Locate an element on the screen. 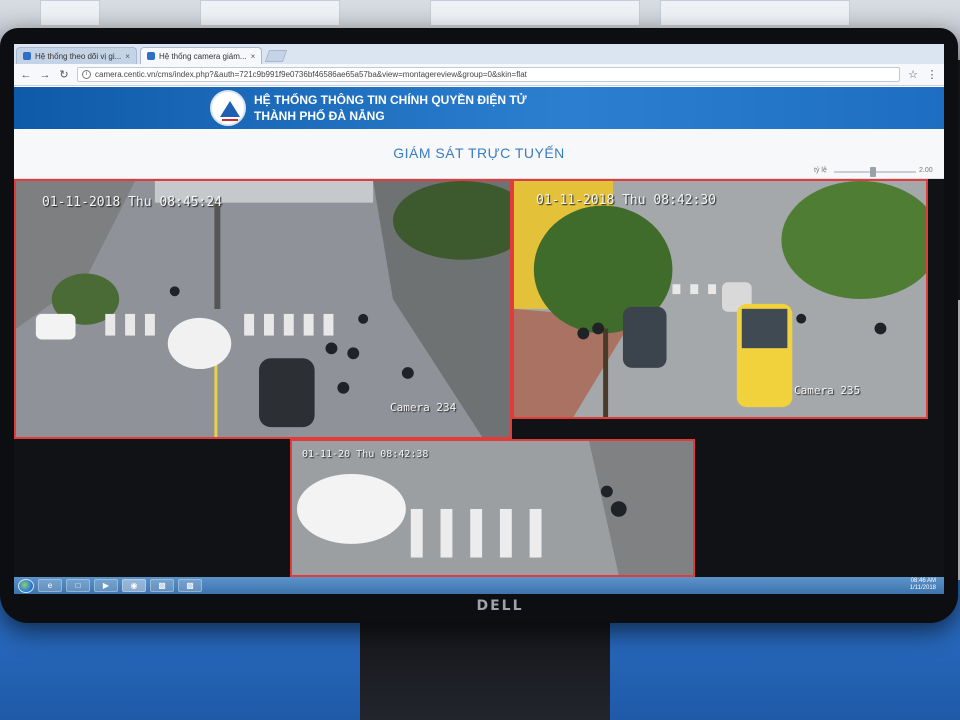 The image size is (960, 720). camera-feed-3: 01-11-20 Thu 08:42:38 is located at coordinates (492, 508).